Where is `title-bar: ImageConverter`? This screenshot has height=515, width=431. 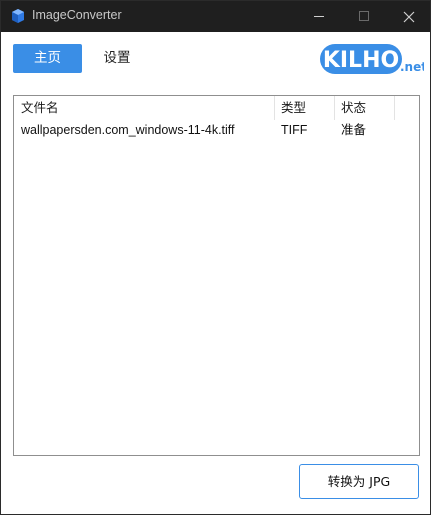
title-bar: ImageConverter is located at coordinates (215, 16).